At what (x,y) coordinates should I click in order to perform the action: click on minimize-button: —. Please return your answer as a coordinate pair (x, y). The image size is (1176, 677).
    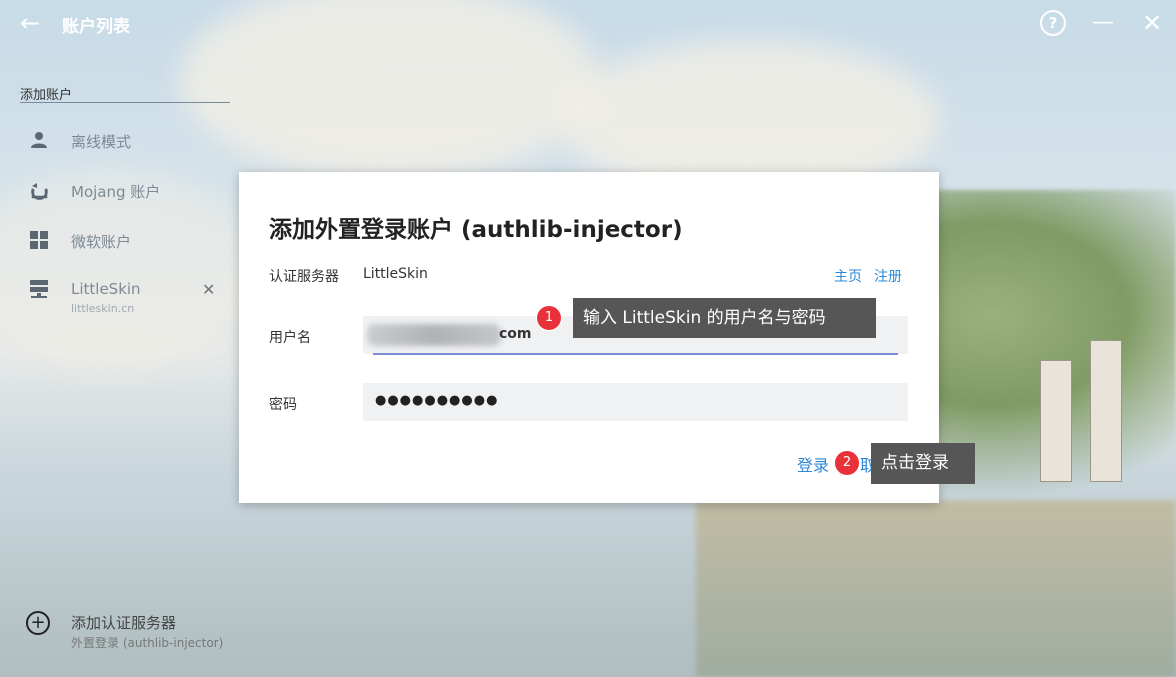
    Looking at the image, I should click on (1103, 23).